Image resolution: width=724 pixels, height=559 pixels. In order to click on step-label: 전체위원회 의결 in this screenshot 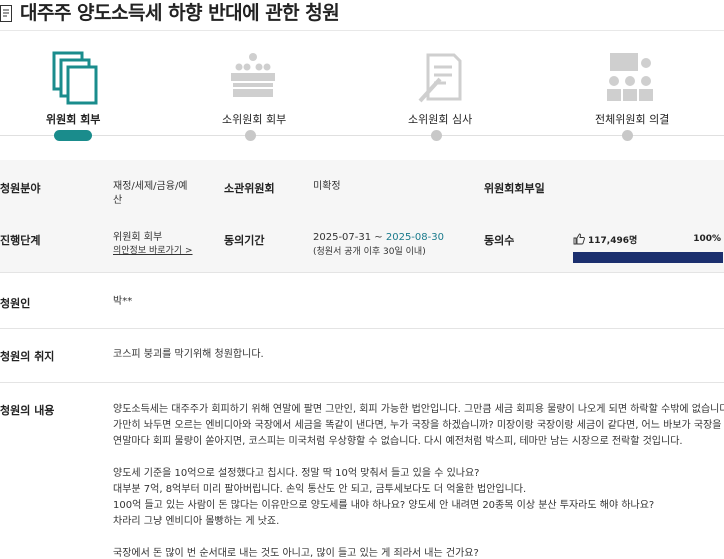, I will do `click(632, 119)`.